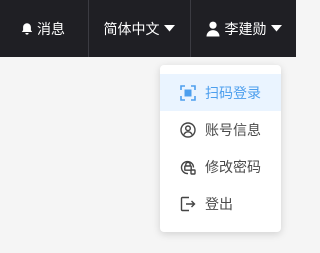  I want to click on messages-button: 消息, so click(49, 28).